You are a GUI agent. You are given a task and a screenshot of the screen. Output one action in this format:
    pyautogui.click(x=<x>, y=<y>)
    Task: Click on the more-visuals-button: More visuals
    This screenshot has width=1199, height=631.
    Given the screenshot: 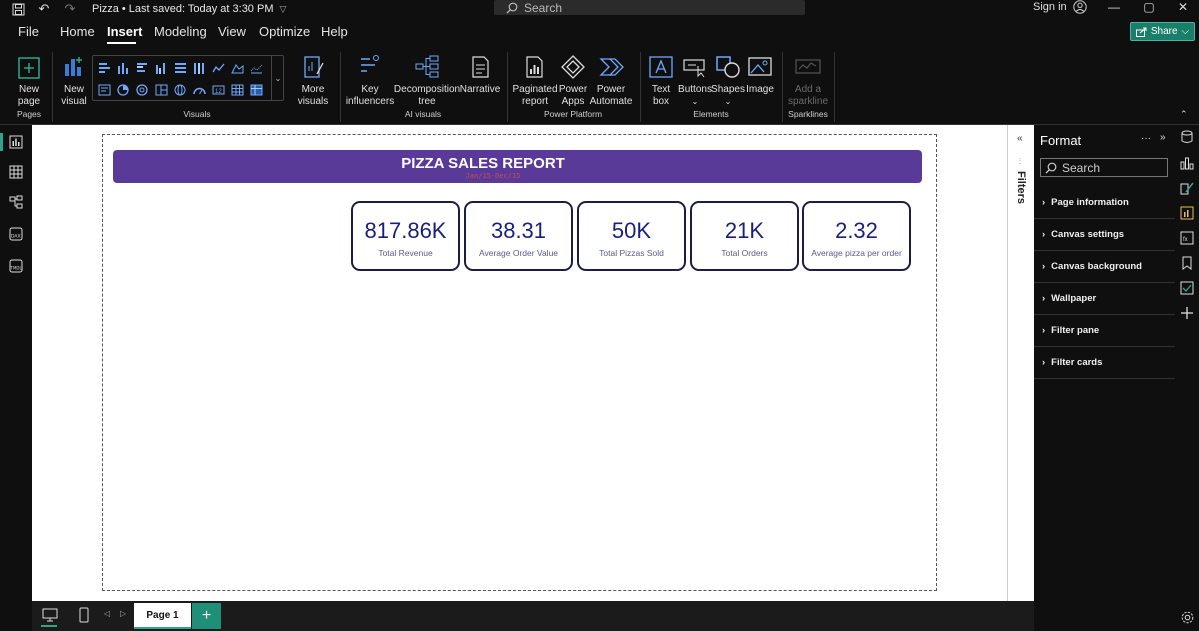 What is the action you would take?
    pyautogui.click(x=313, y=80)
    